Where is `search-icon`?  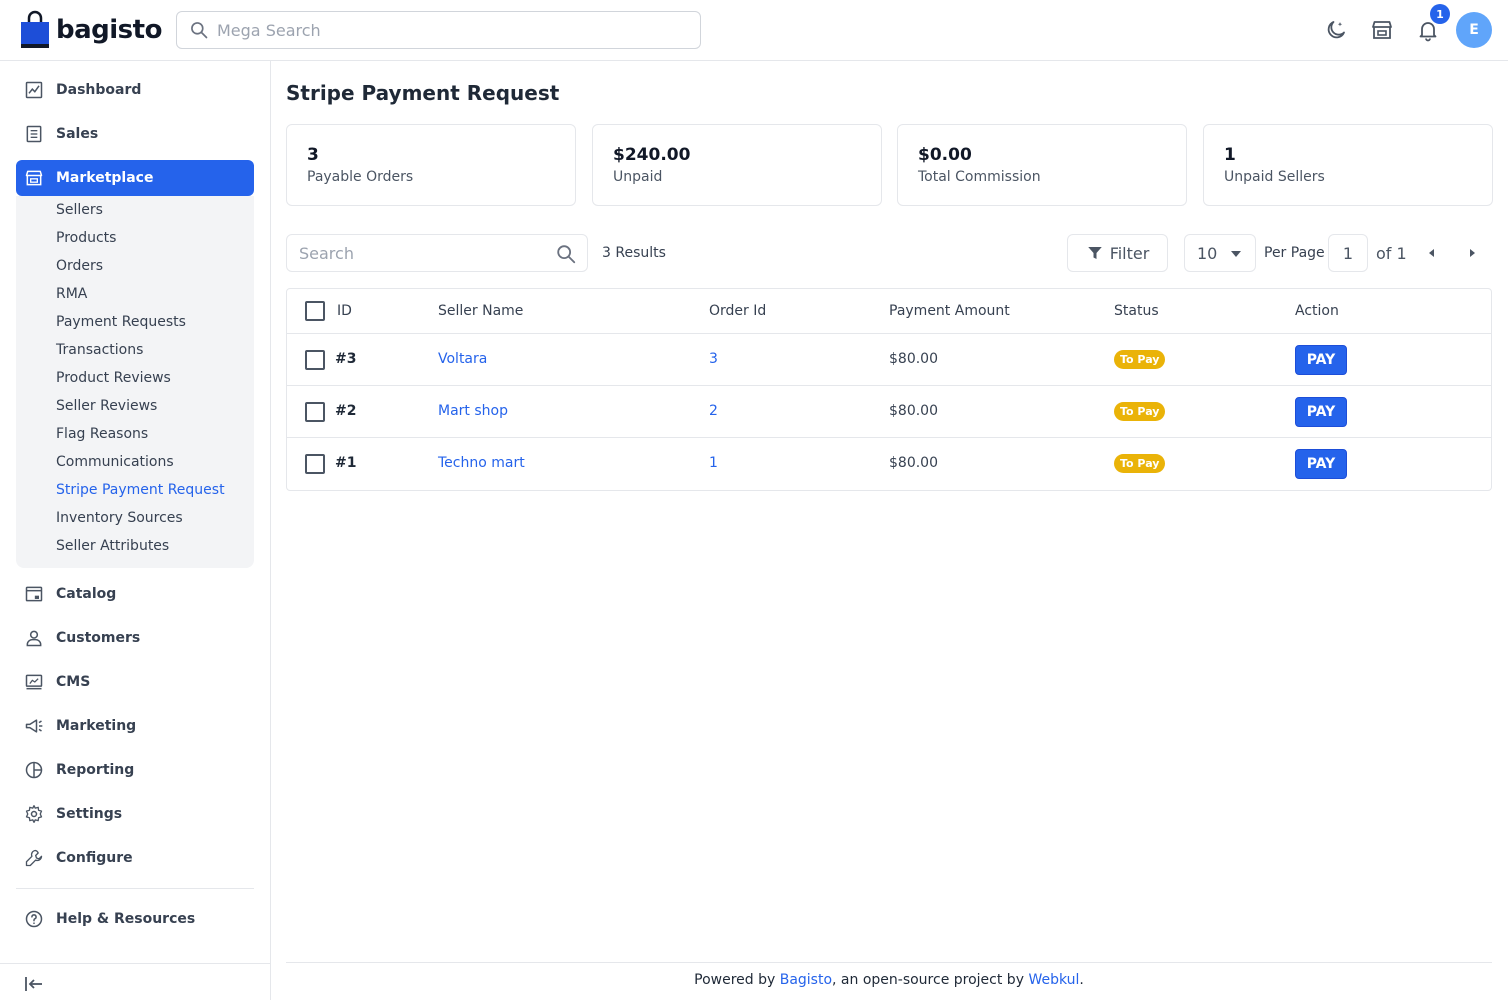
search-icon is located at coordinates (566, 254).